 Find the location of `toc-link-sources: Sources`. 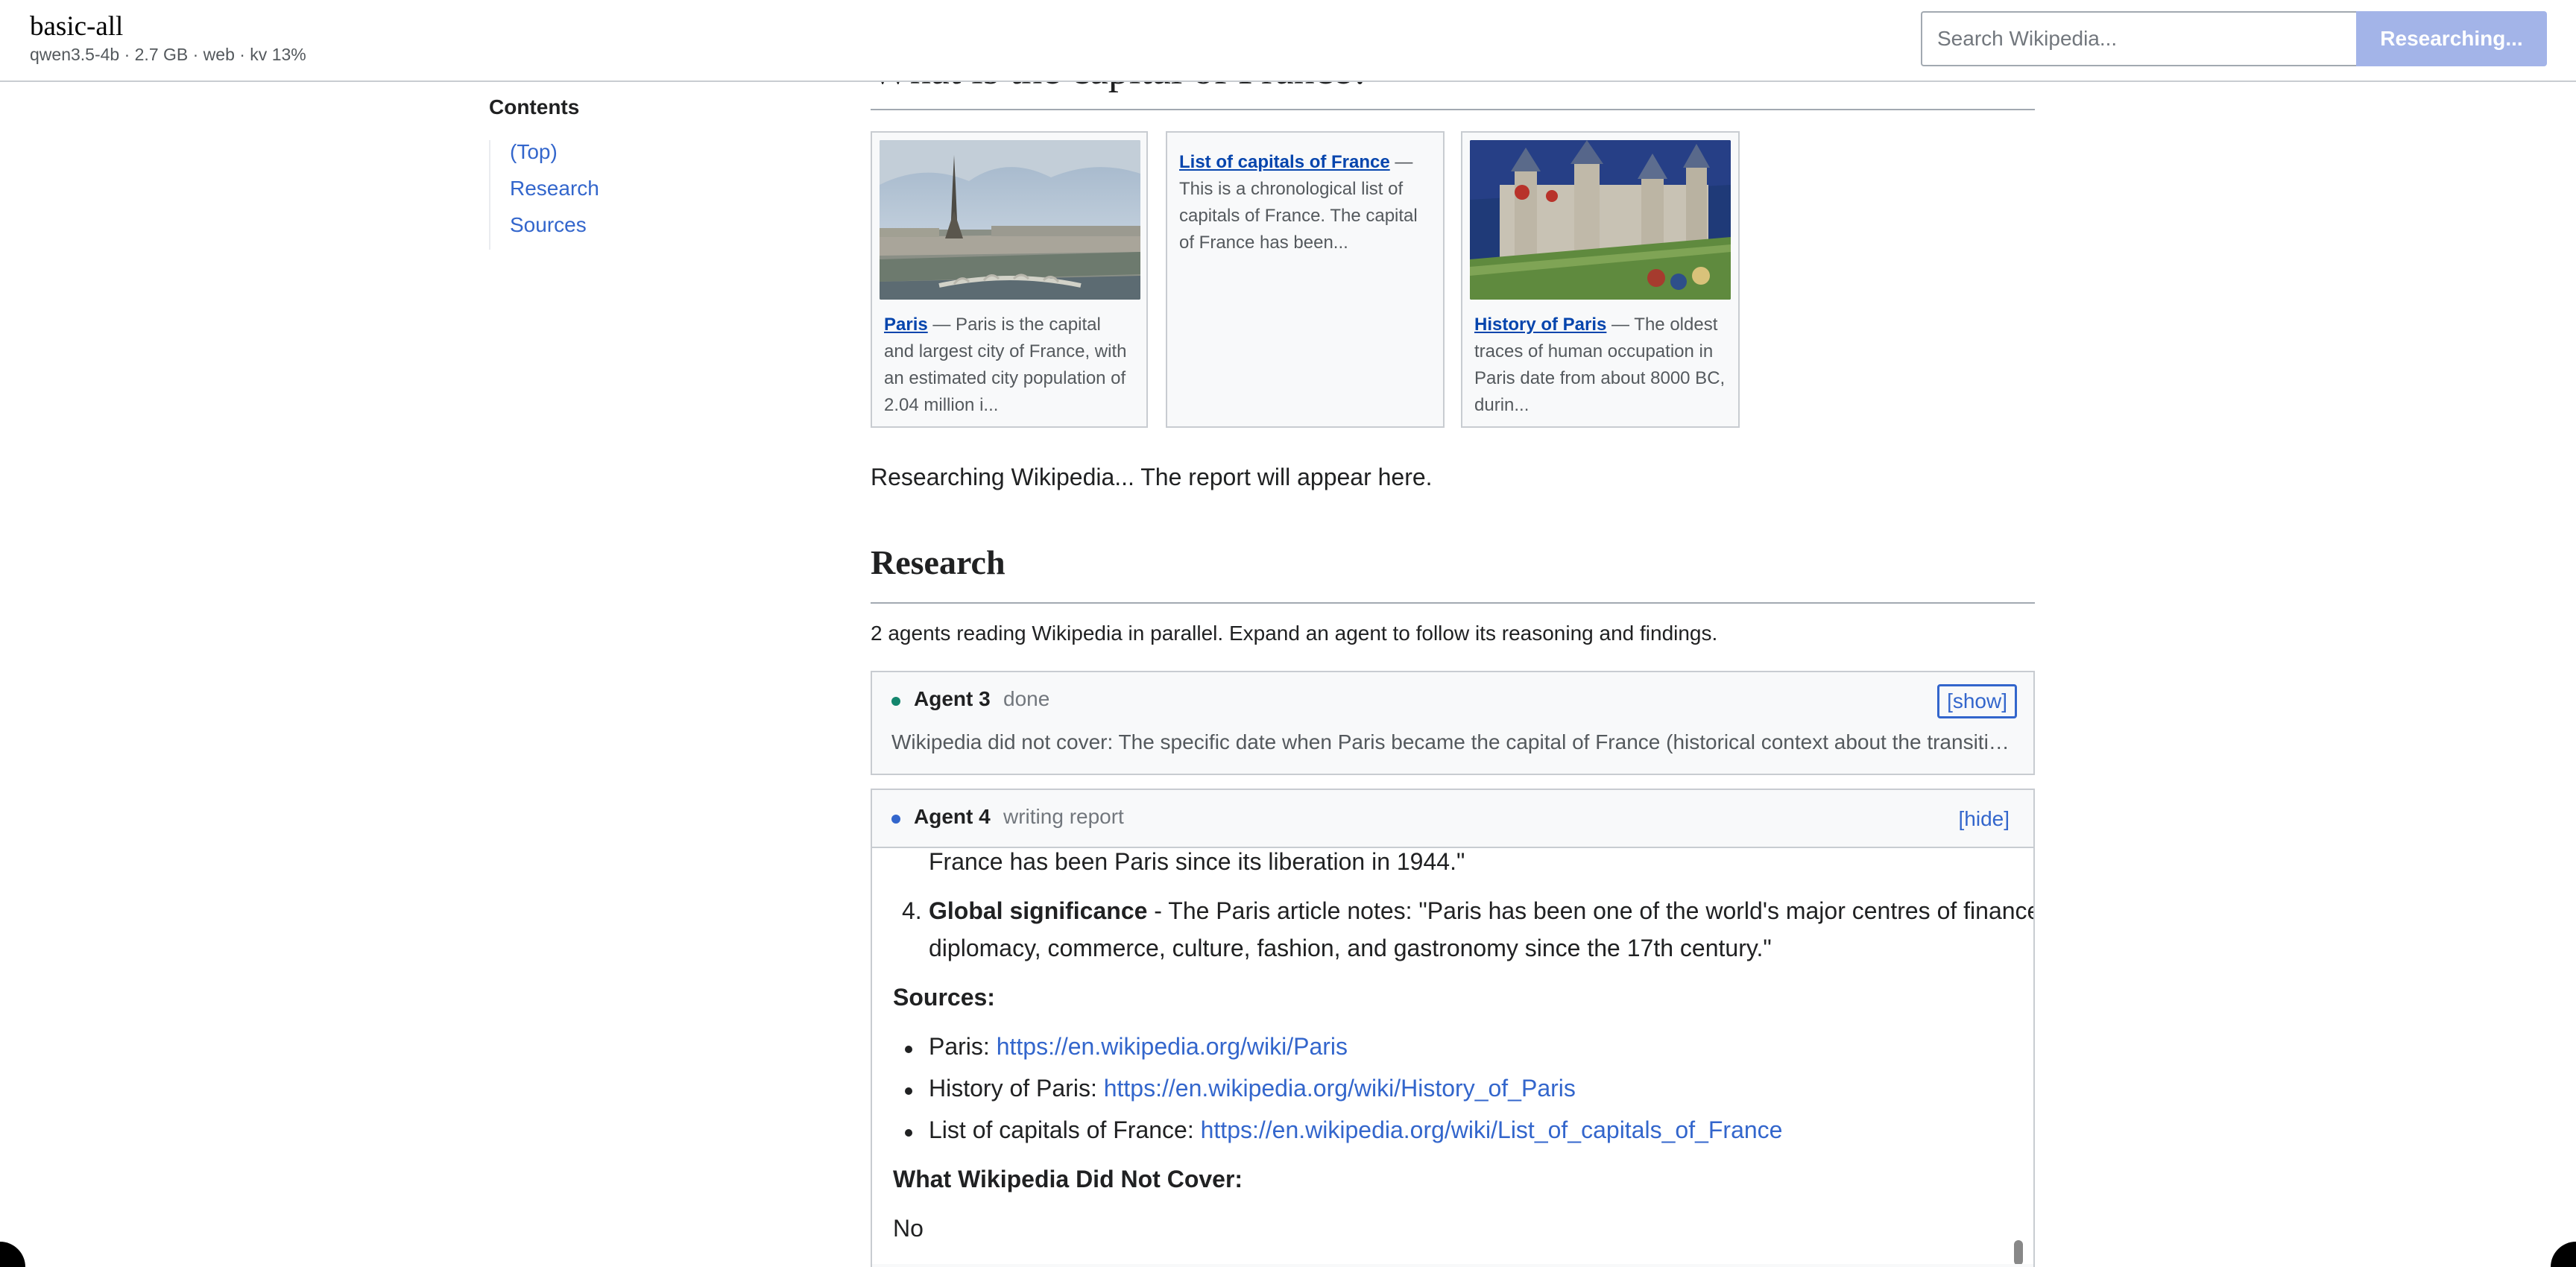

toc-link-sources: Sources is located at coordinates (548, 224).